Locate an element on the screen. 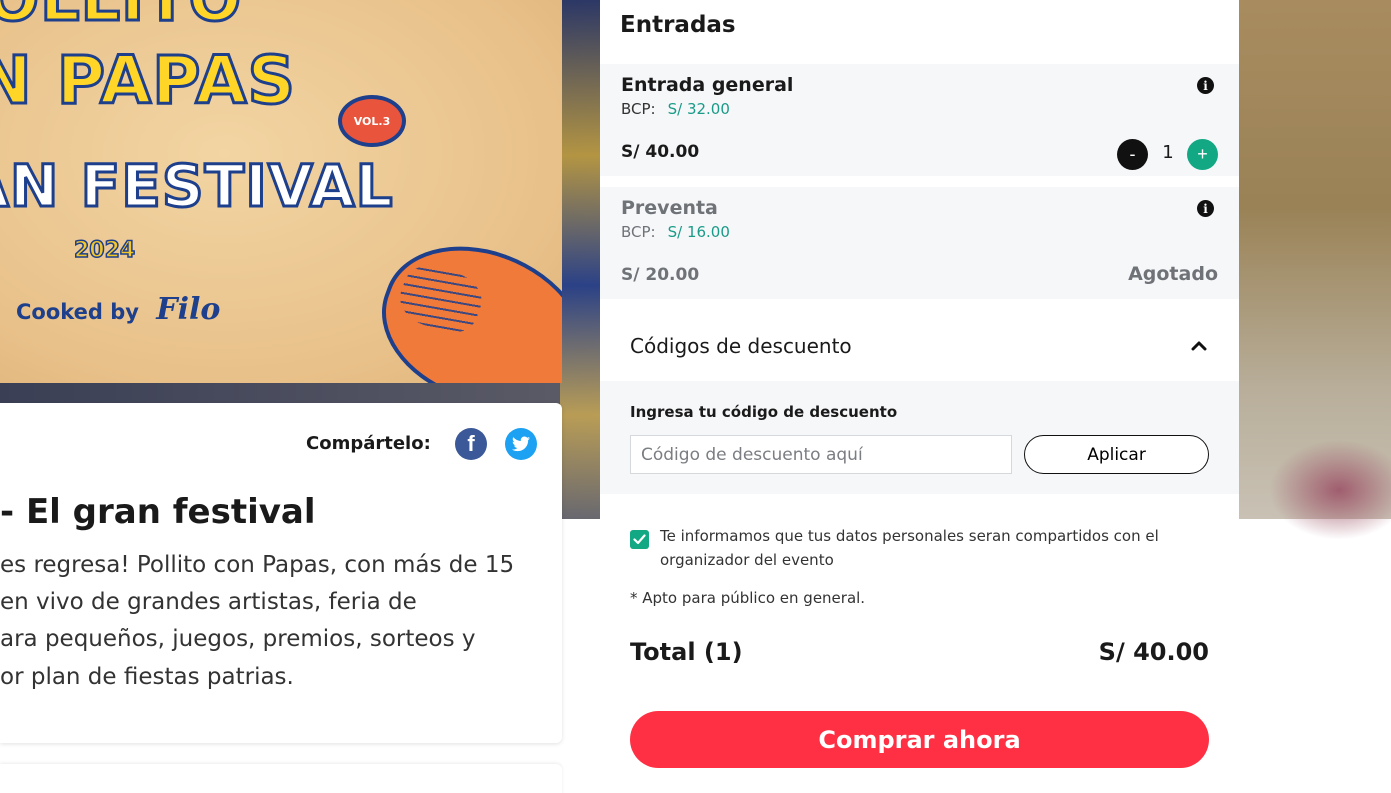 The height and width of the screenshot is (793, 1391). total-amount: S/ 40.00 is located at coordinates (1153, 652).